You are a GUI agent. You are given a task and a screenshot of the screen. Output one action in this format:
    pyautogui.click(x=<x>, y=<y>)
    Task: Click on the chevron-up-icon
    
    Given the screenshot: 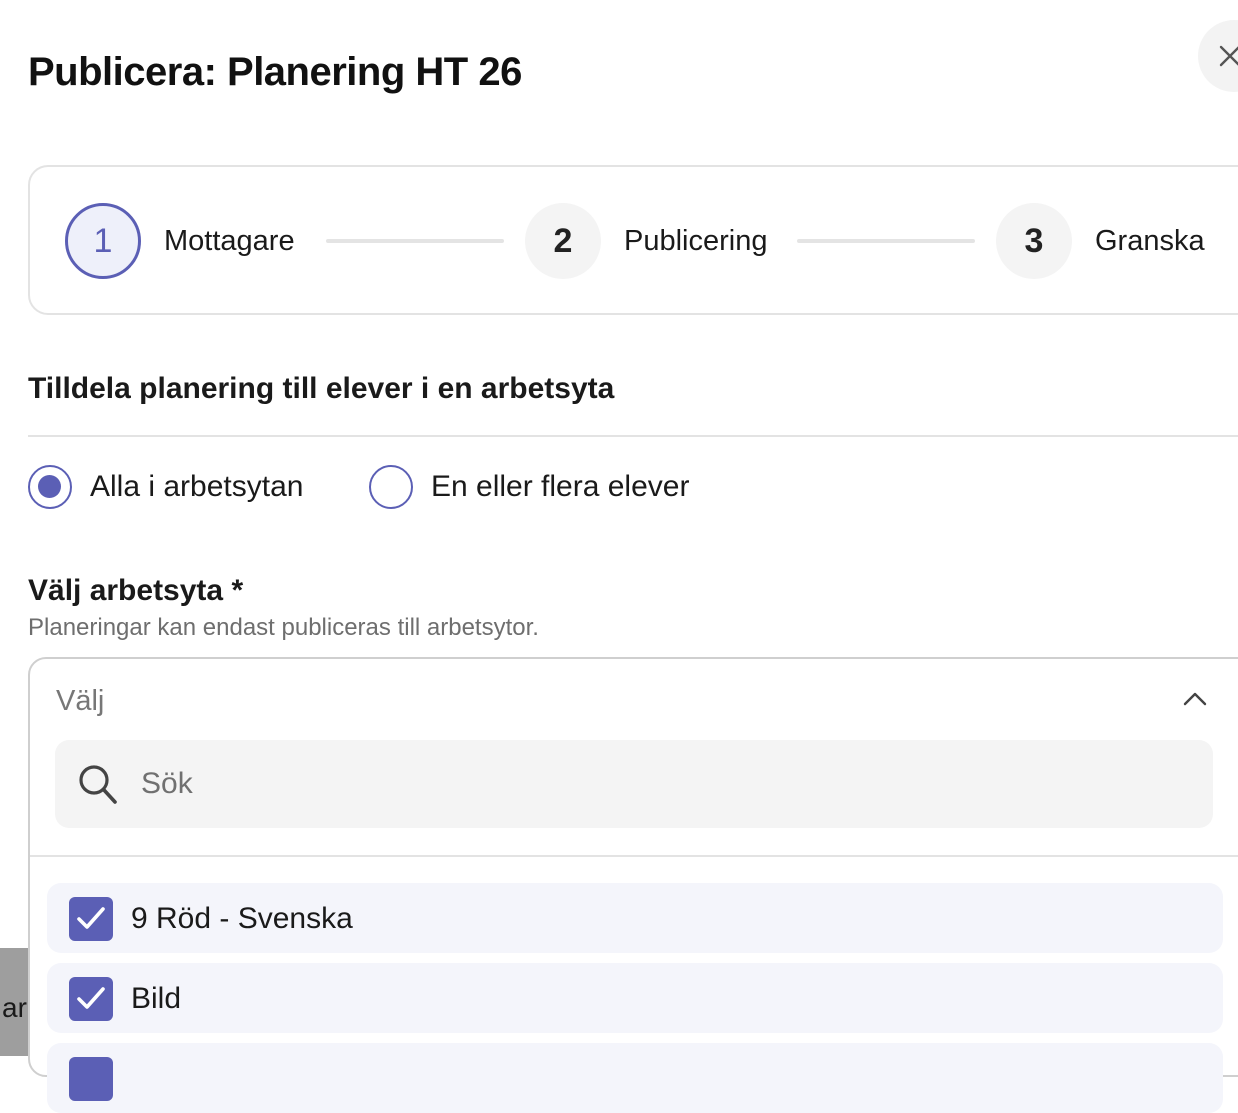 What is the action you would take?
    pyautogui.click(x=1195, y=699)
    